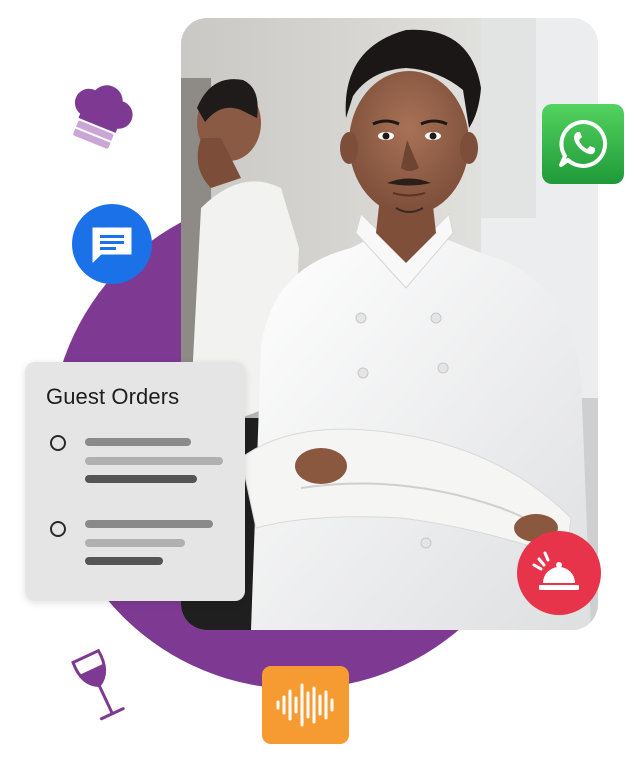  What do you see at coordinates (559, 573) in the screenshot?
I see `service-bell-icon` at bounding box center [559, 573].